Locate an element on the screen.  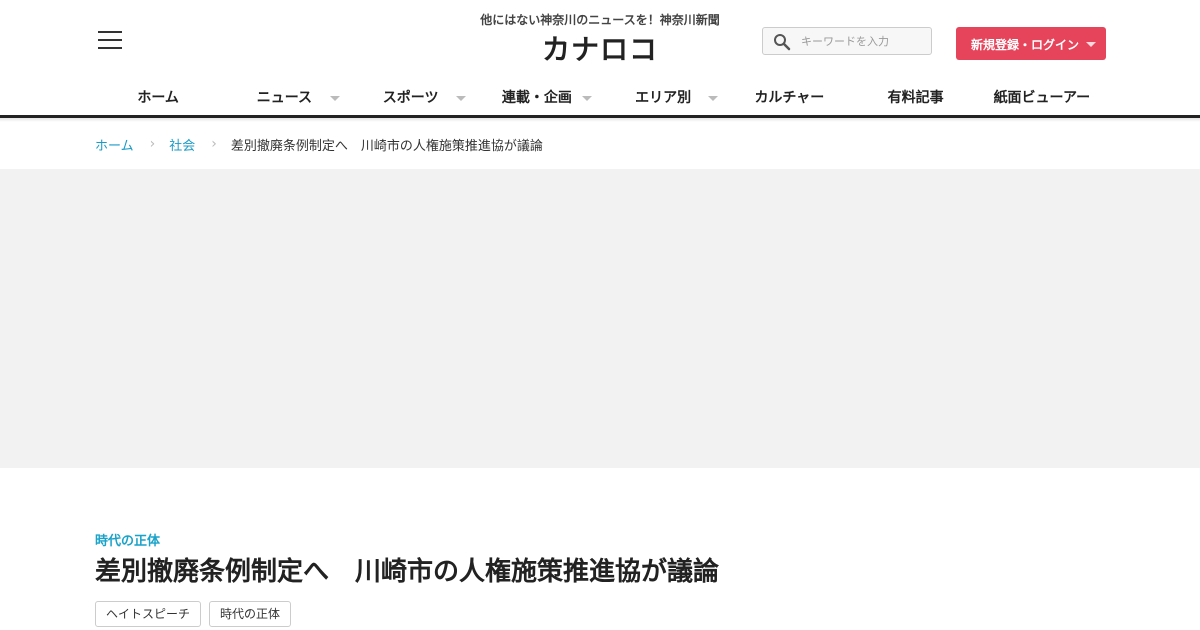
breadcrumb: ホーム › 社会 › 差別撤廃条例制定へ 川崎市の人権施策推進協が議論 is located at coordinates (319, 144).